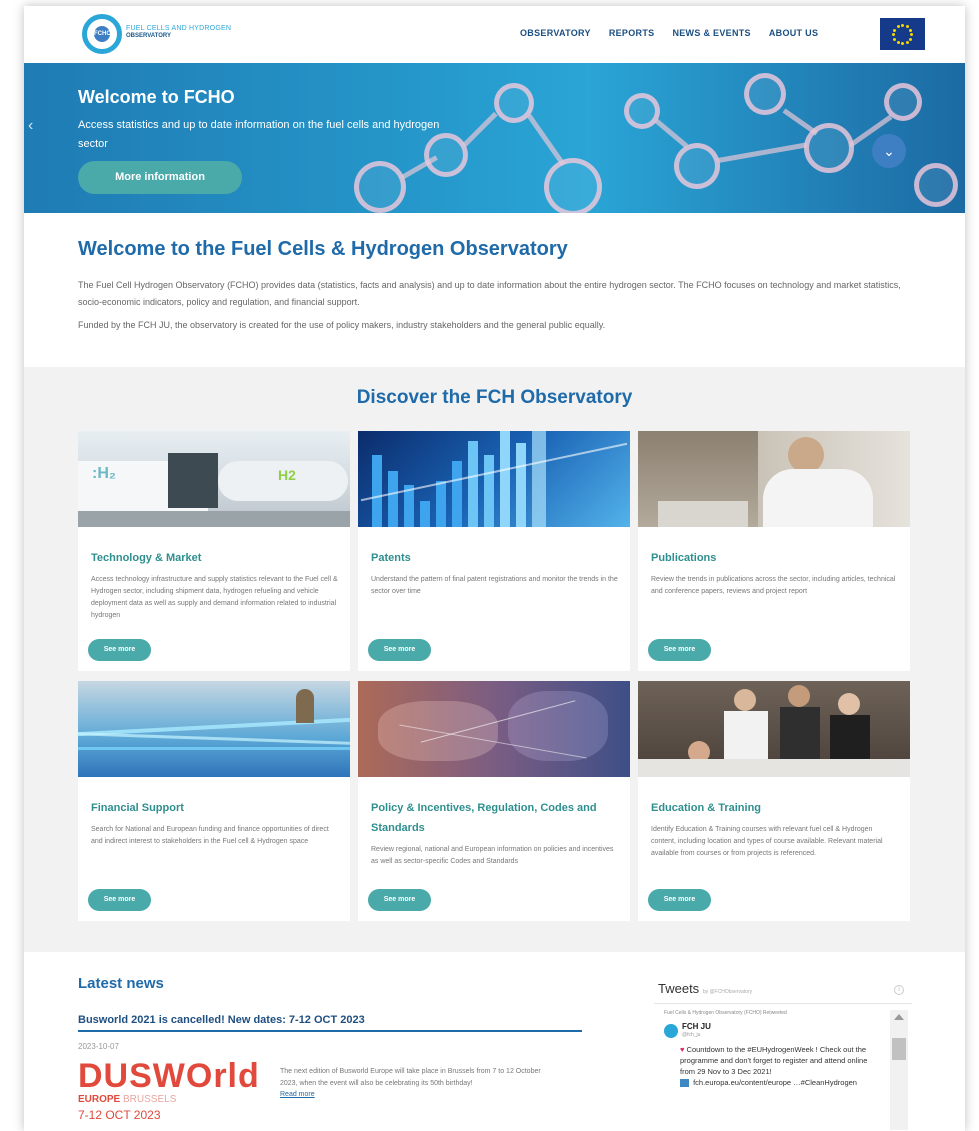  Describe the element at coordinates (297, 1094) in the screenshot. I see `read-more-link: Read more` at that location.